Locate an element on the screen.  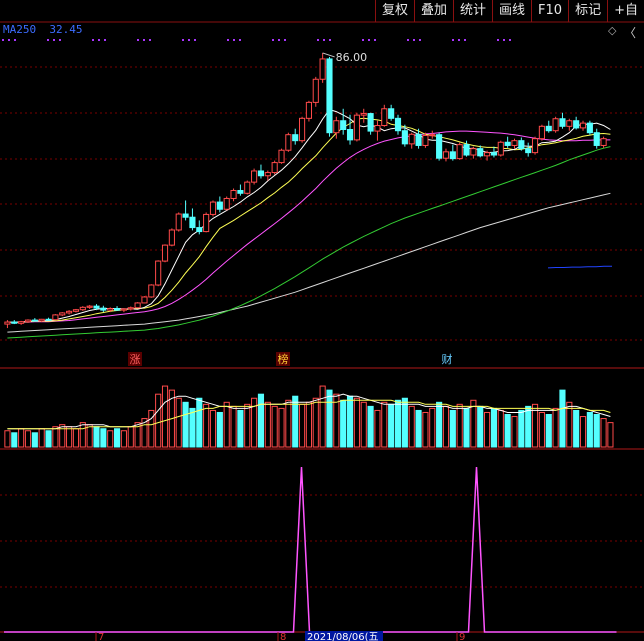
x-tick-label: 8 is located at coordinates (283, 636).